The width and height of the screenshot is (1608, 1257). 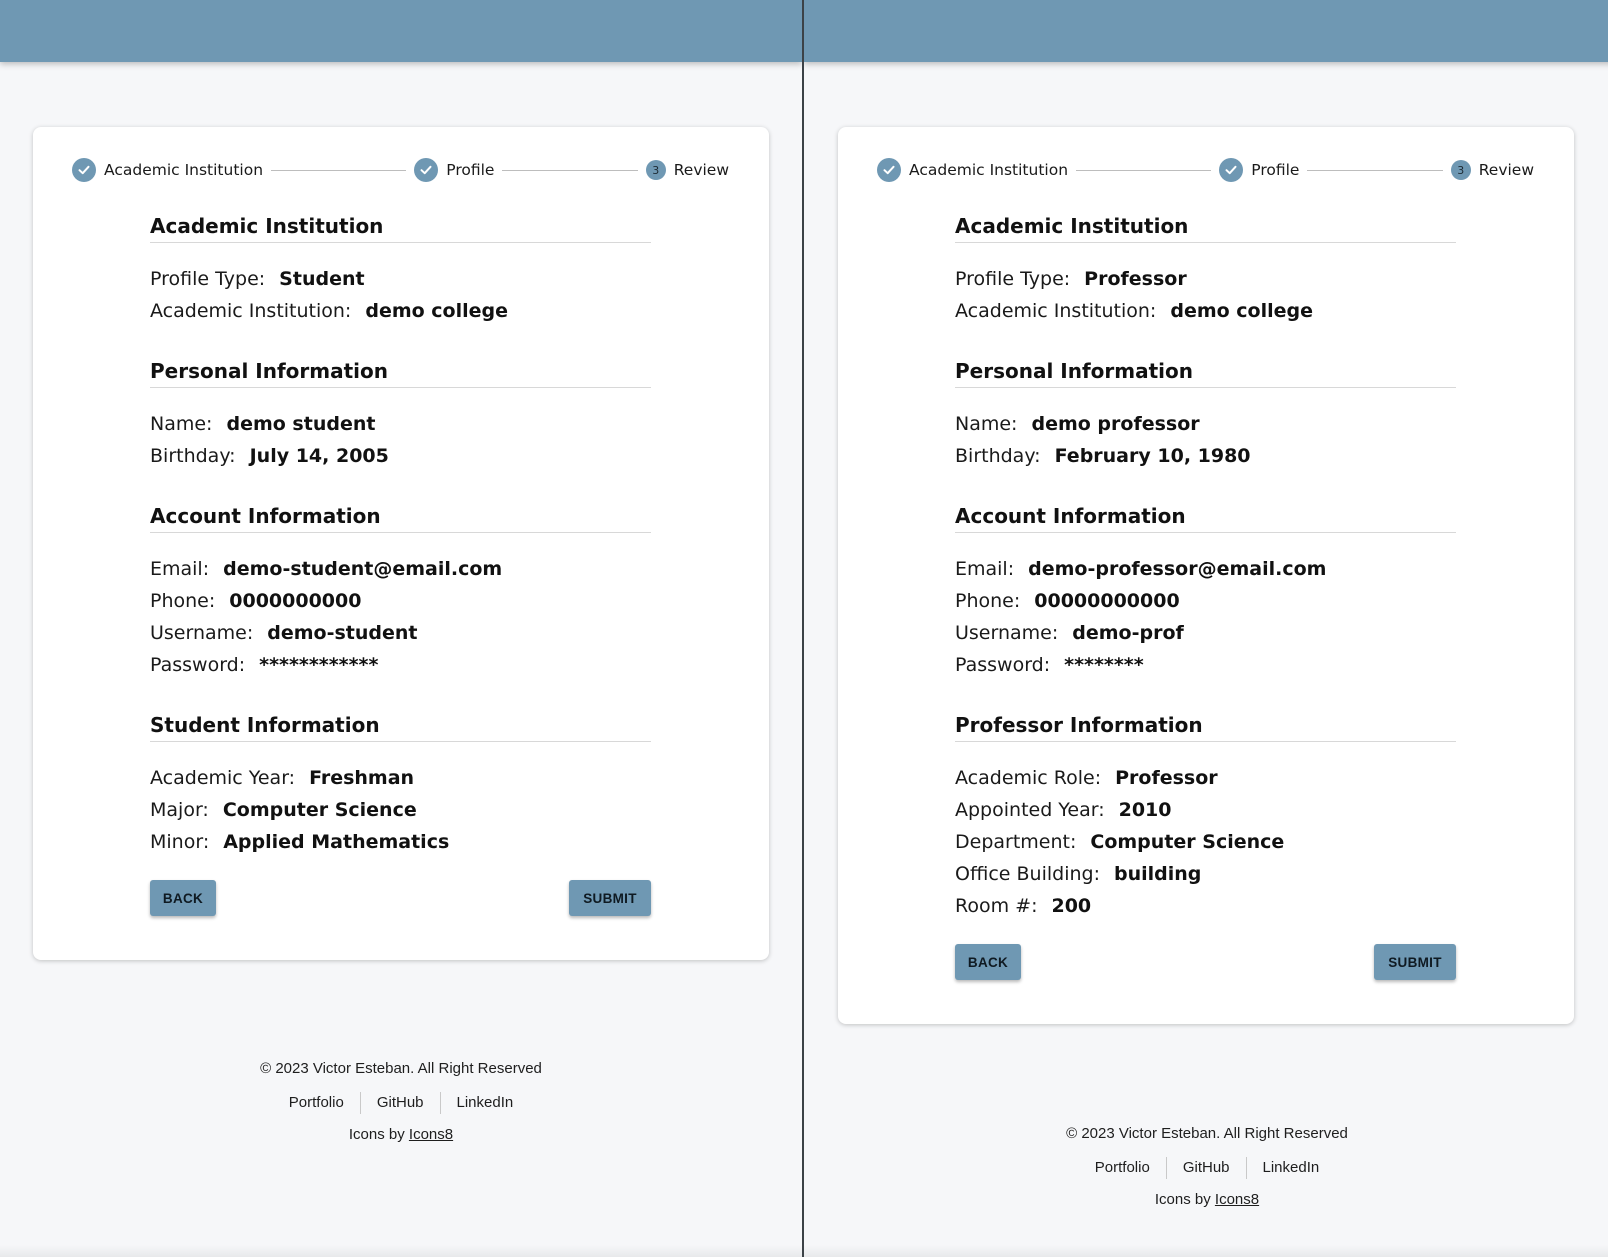 What do you see at coordinates (1205, 279) in the screenshot?
I see `field-row: Profile Type: Professor` at bounding box center [1205, 279].